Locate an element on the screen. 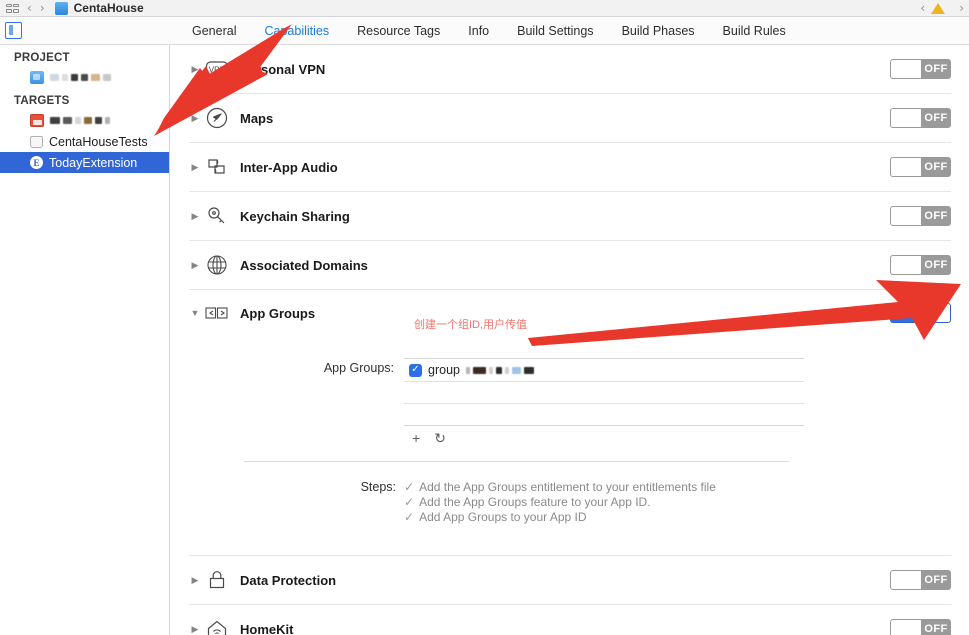 The image size is (969, 635). app-groups-list-actions: + ↻ is located at coordinates (604, 437).